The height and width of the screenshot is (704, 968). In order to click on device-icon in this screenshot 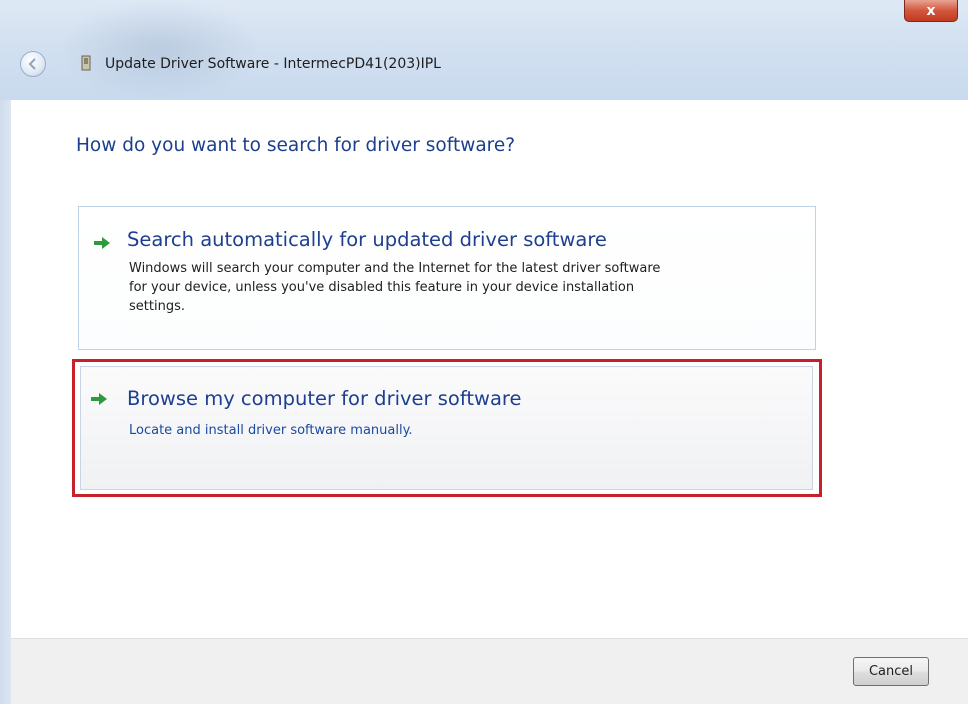, I will do `click(86, 63)`.